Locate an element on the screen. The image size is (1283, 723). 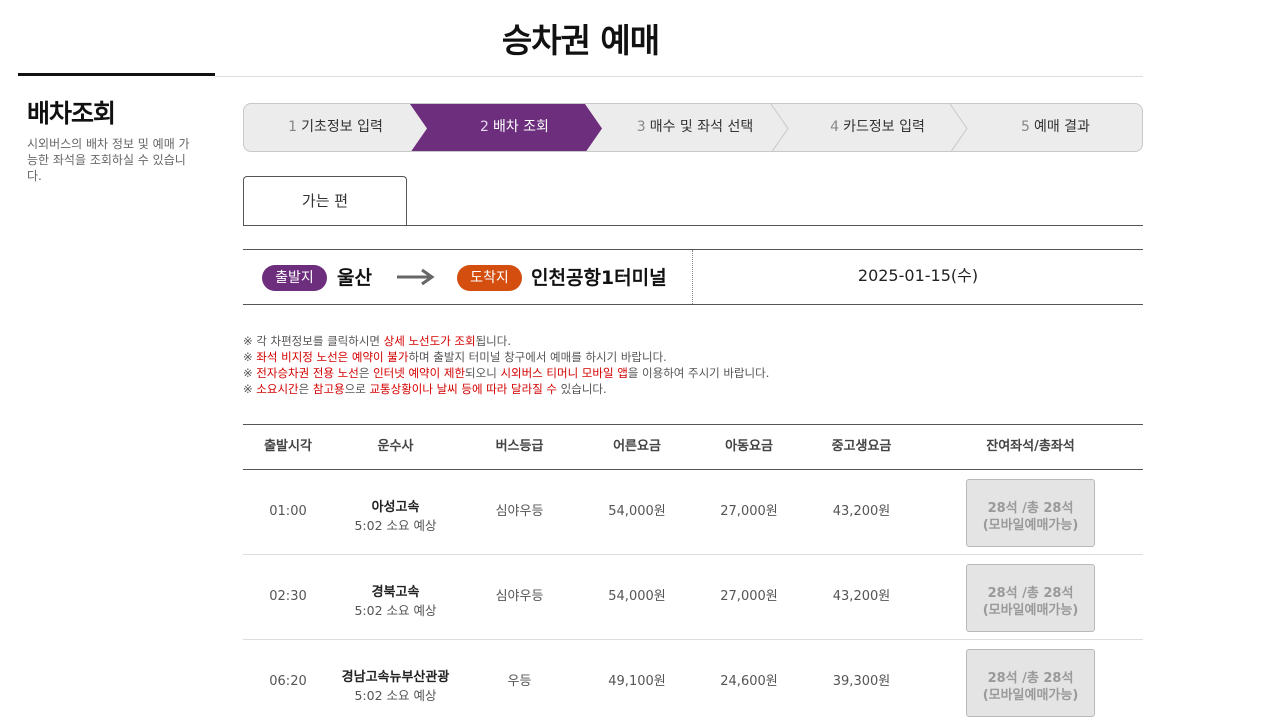
step-5: 5 예매 결과 is located at coordinates (1054, 127).